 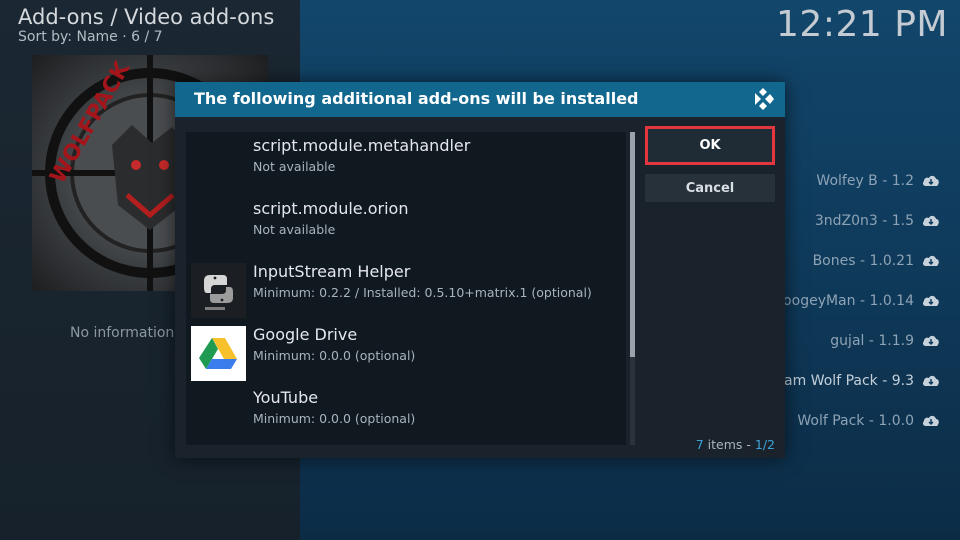 I want to click on page-indicator: 1/2, so click(x=764, y=444).